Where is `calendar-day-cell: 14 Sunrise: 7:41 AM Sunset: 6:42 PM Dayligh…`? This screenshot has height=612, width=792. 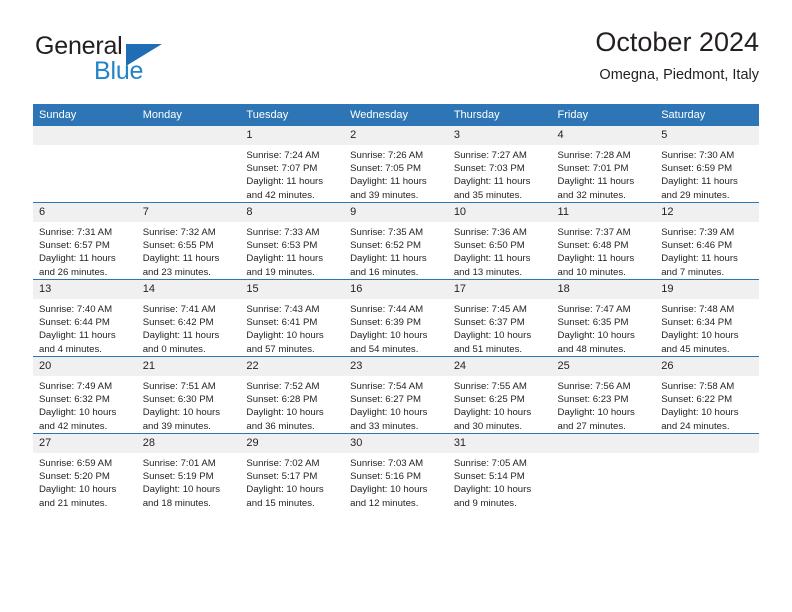 calendar-day-cell: 14 Sunrise: 7:41 AM Sunset: 6:42 PM Dayligh… is located at coordinates (188, 318).